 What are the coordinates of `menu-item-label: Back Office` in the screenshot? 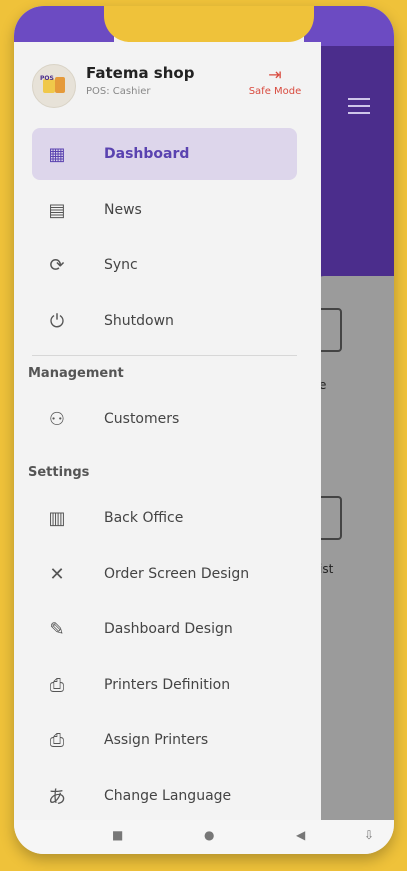 It's located at (144, 518).